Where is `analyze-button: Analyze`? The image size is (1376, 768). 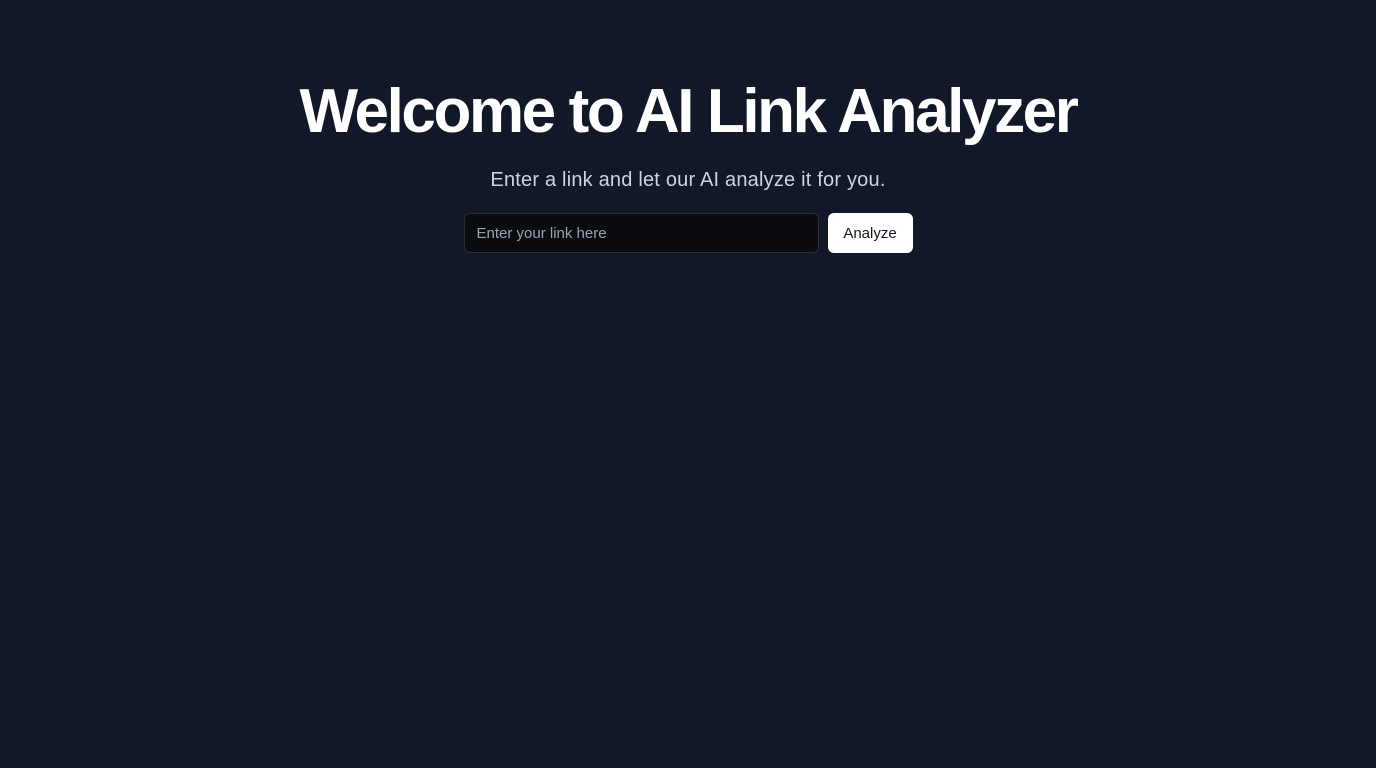
analyze-button: Analyze is located at coordinates (870, 233).